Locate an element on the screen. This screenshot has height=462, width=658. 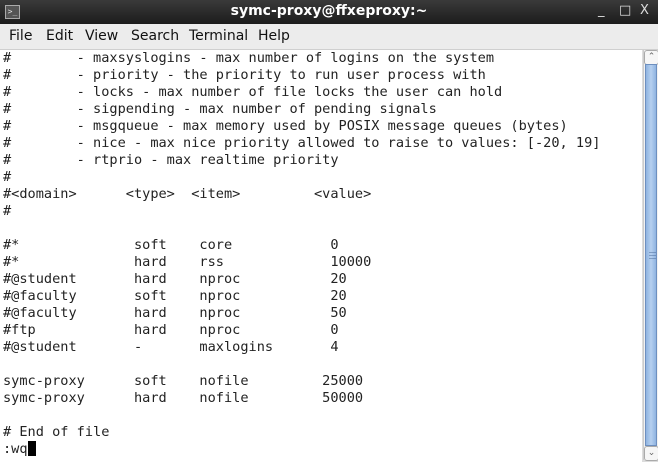
terminal-line: symc-proxy soft nofile 25000 is located at coordinates (183, 381).